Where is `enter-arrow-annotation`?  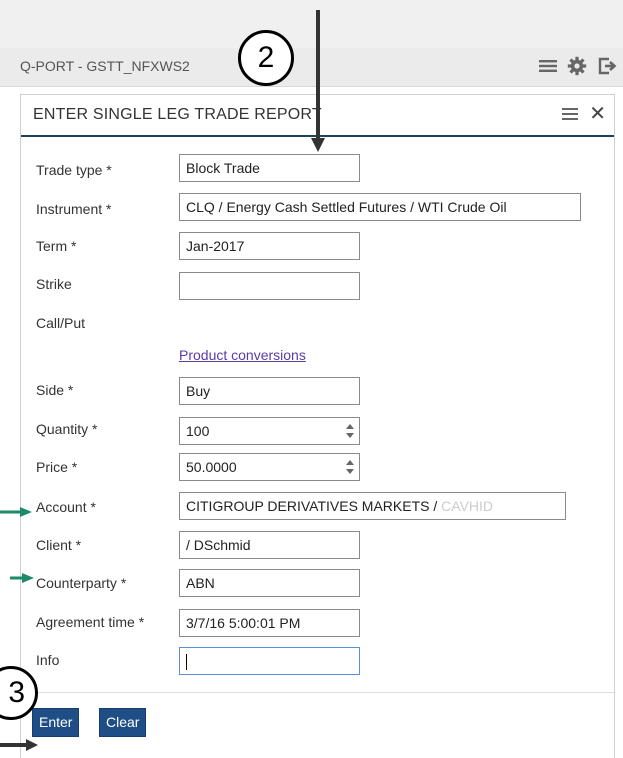
enter-arrow-annotation is located at coordinates (19, 745).